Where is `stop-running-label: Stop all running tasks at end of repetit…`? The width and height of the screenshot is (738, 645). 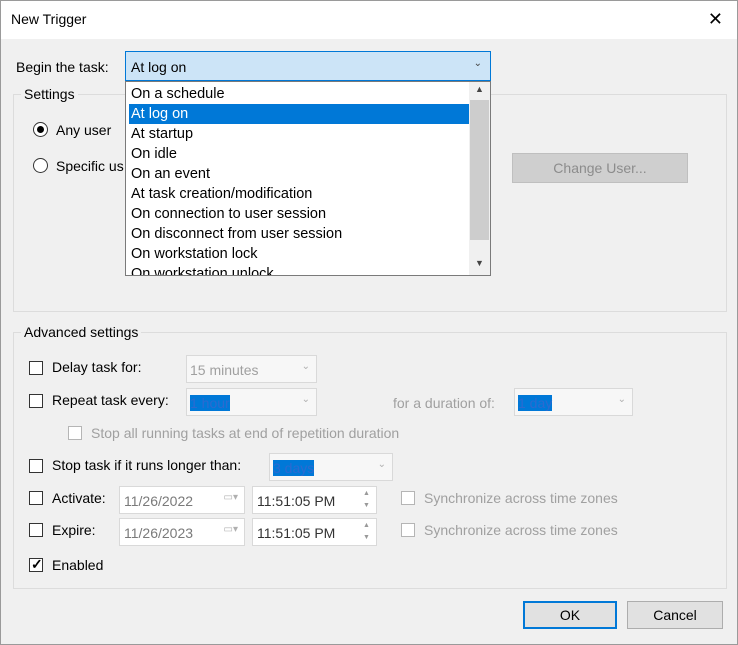 stop-running-label: Stop all running tasks at end of repetit… is located at coordinates (245, 433).